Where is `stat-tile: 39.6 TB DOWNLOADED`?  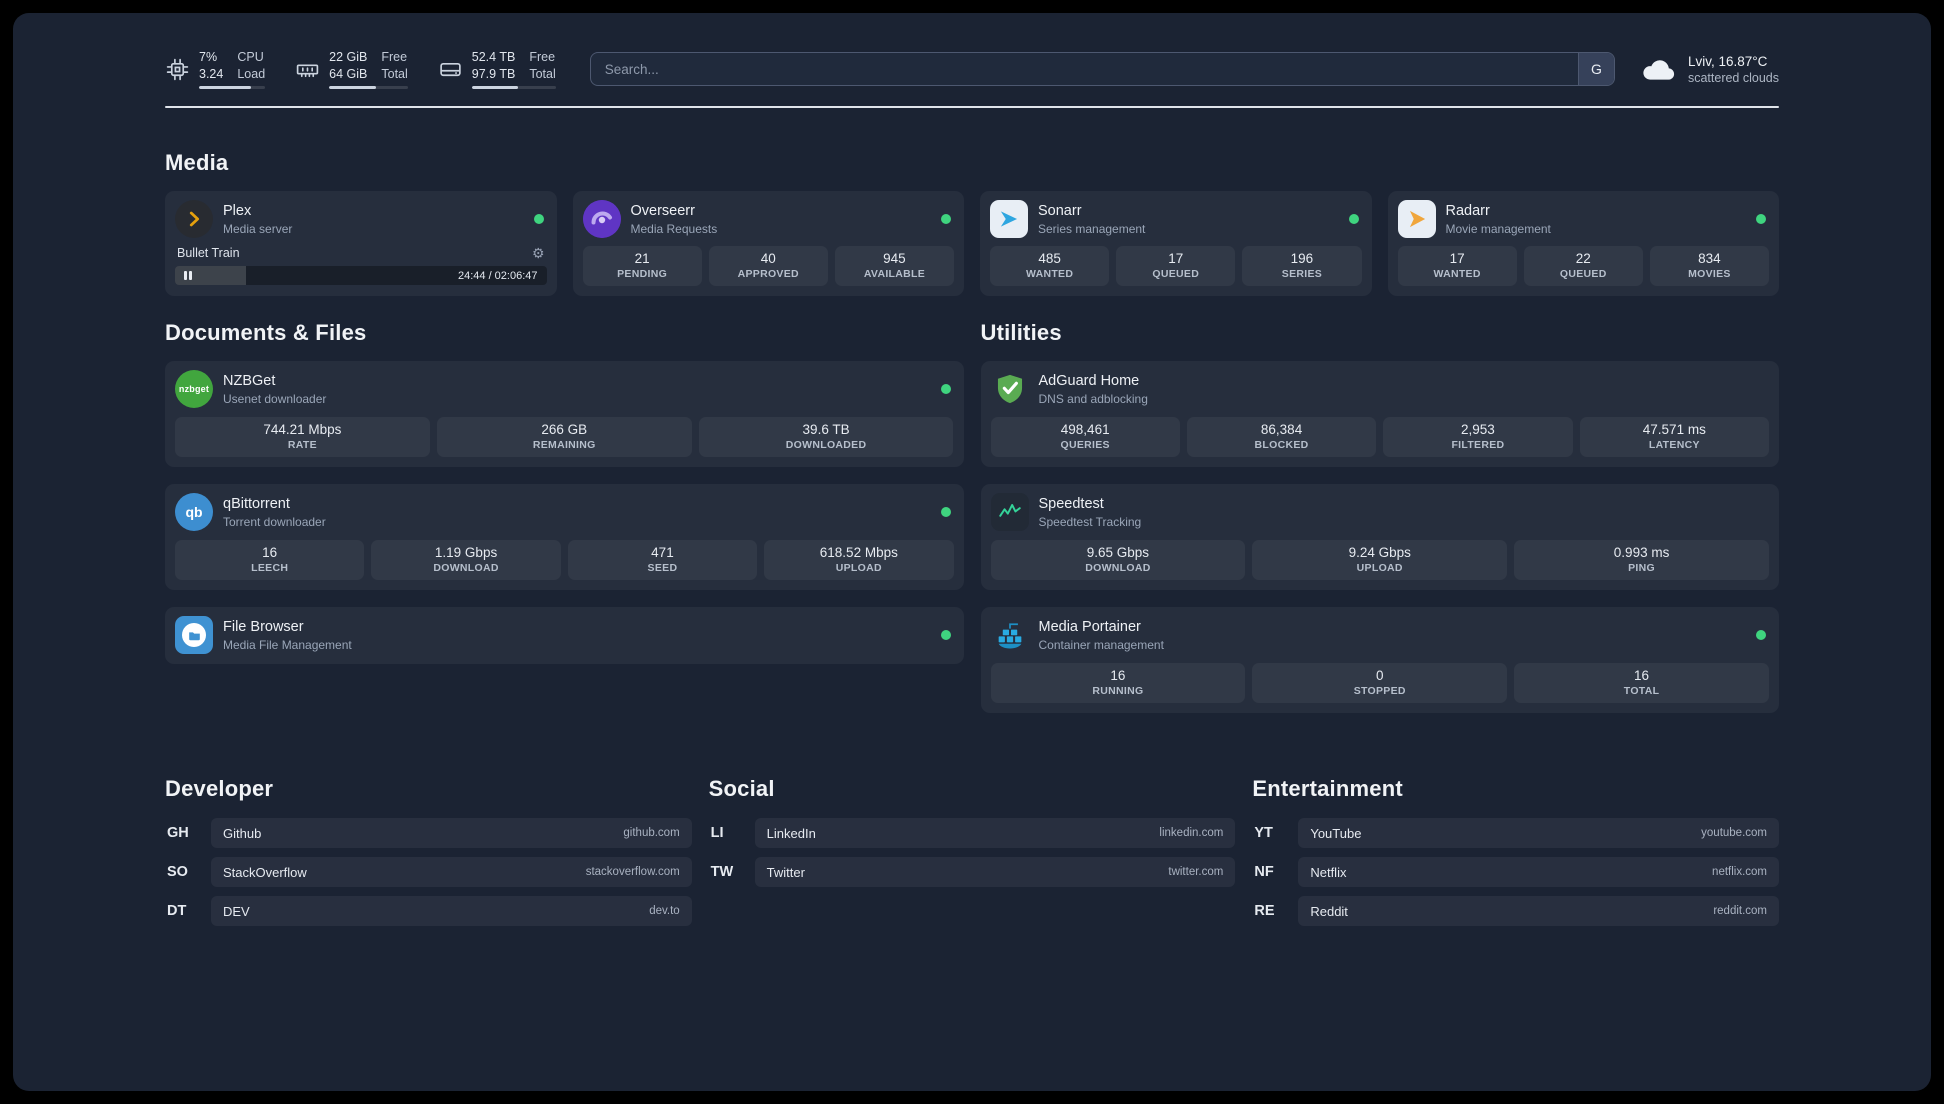 stat-tile: 39.6 TB DOWNLOADED is located at coordinates (826, 437).